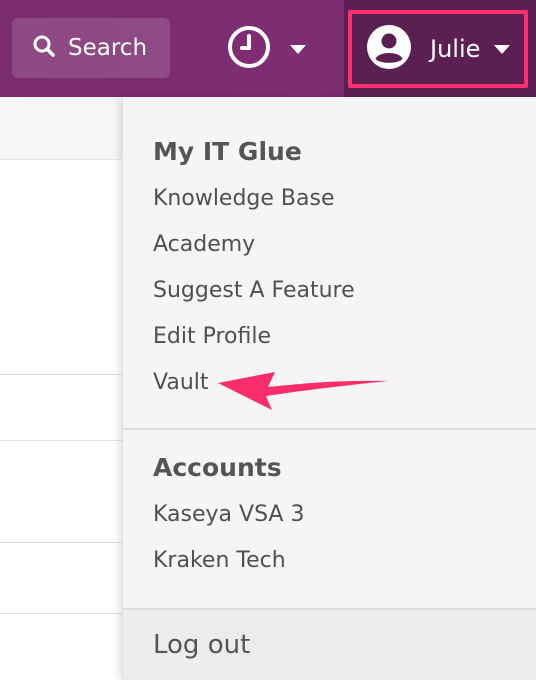 This screenshot has height=680, width=536. What do you see at coordinates (44, 48) in the screenshot?
I see `search-icon` at bounding box center [44, 48].